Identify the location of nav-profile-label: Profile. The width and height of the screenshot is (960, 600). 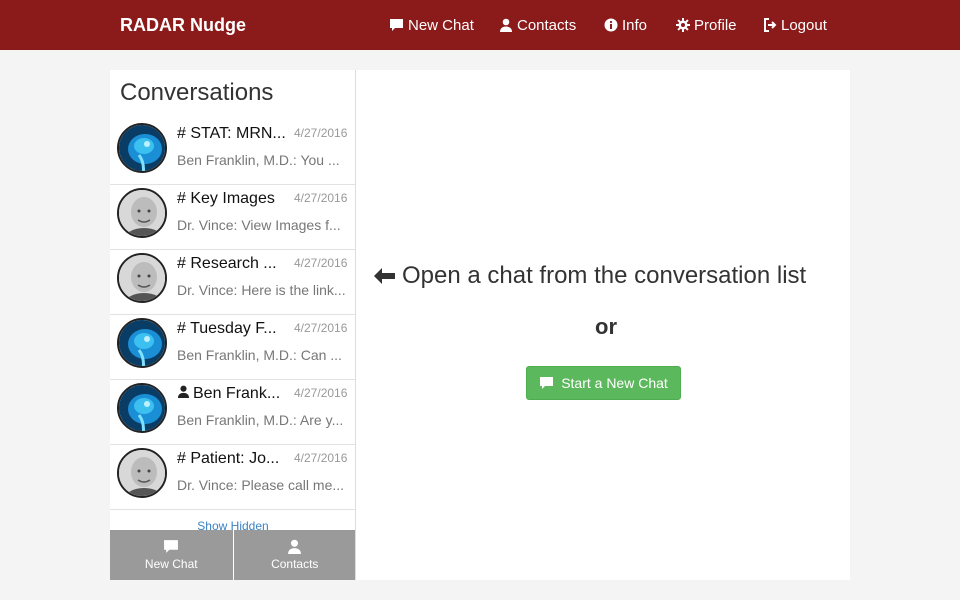
(715, 25).